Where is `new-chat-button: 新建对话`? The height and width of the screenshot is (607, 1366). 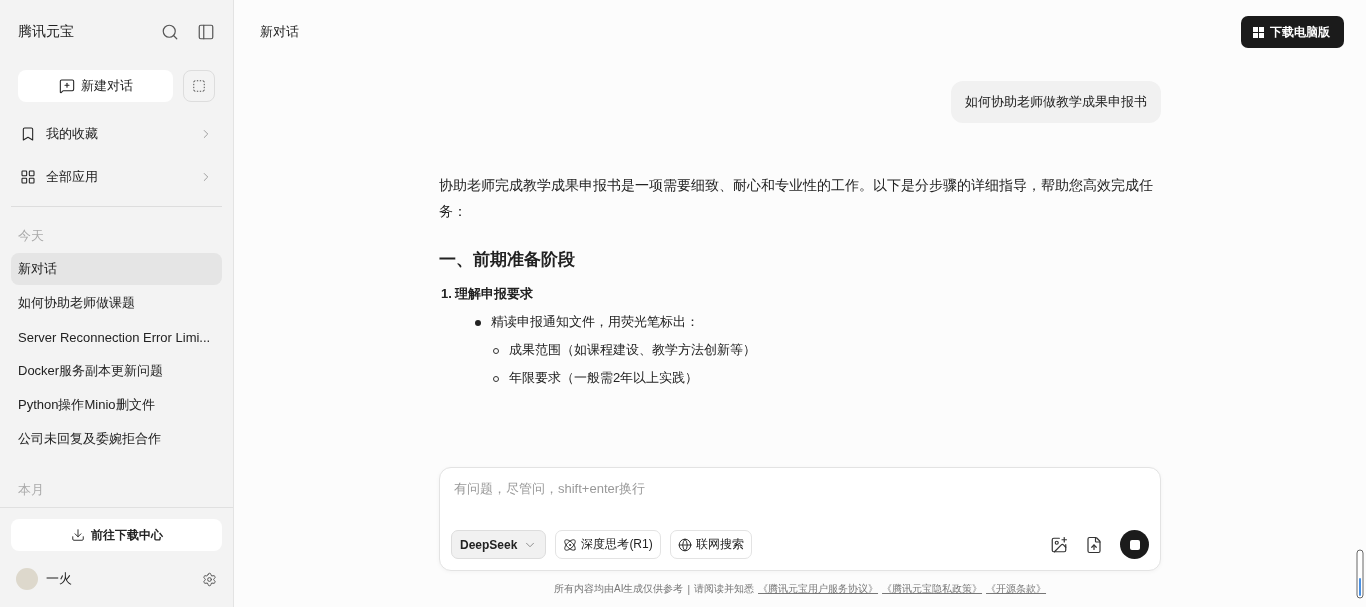
new-chat-button: 新建对话 is located at coordinates (95, 86).